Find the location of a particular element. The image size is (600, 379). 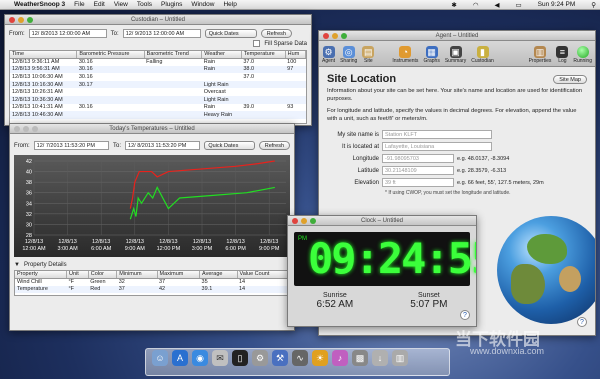

table-row: Wind Chill °F Green 32 37 35 14 is located at coordinates (152, 282).